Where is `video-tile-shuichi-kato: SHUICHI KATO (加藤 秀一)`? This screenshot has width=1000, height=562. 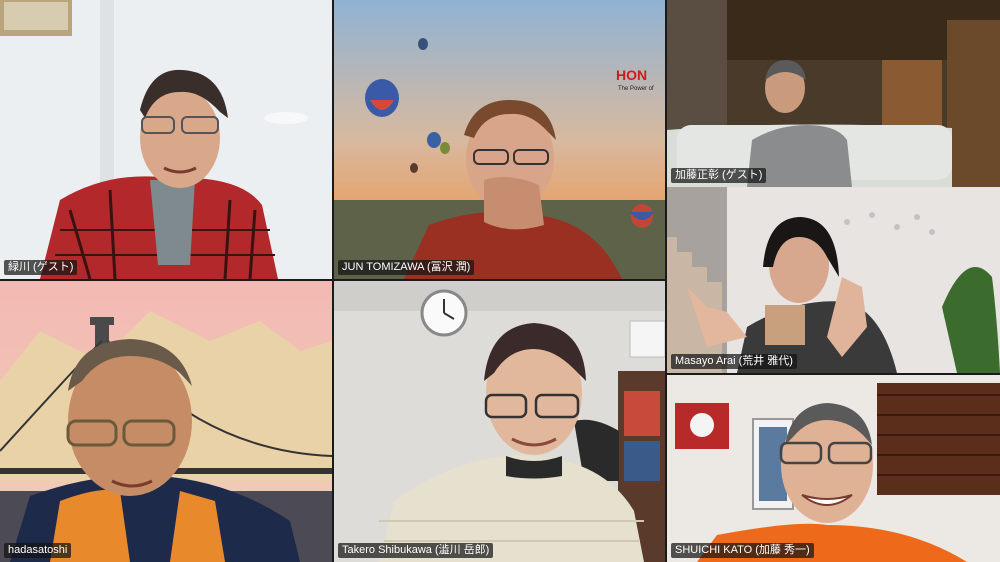 video-tile-shuichi-kato: SHUICHI KATO (加藤 秀一) is located at coordinates (833, 468).